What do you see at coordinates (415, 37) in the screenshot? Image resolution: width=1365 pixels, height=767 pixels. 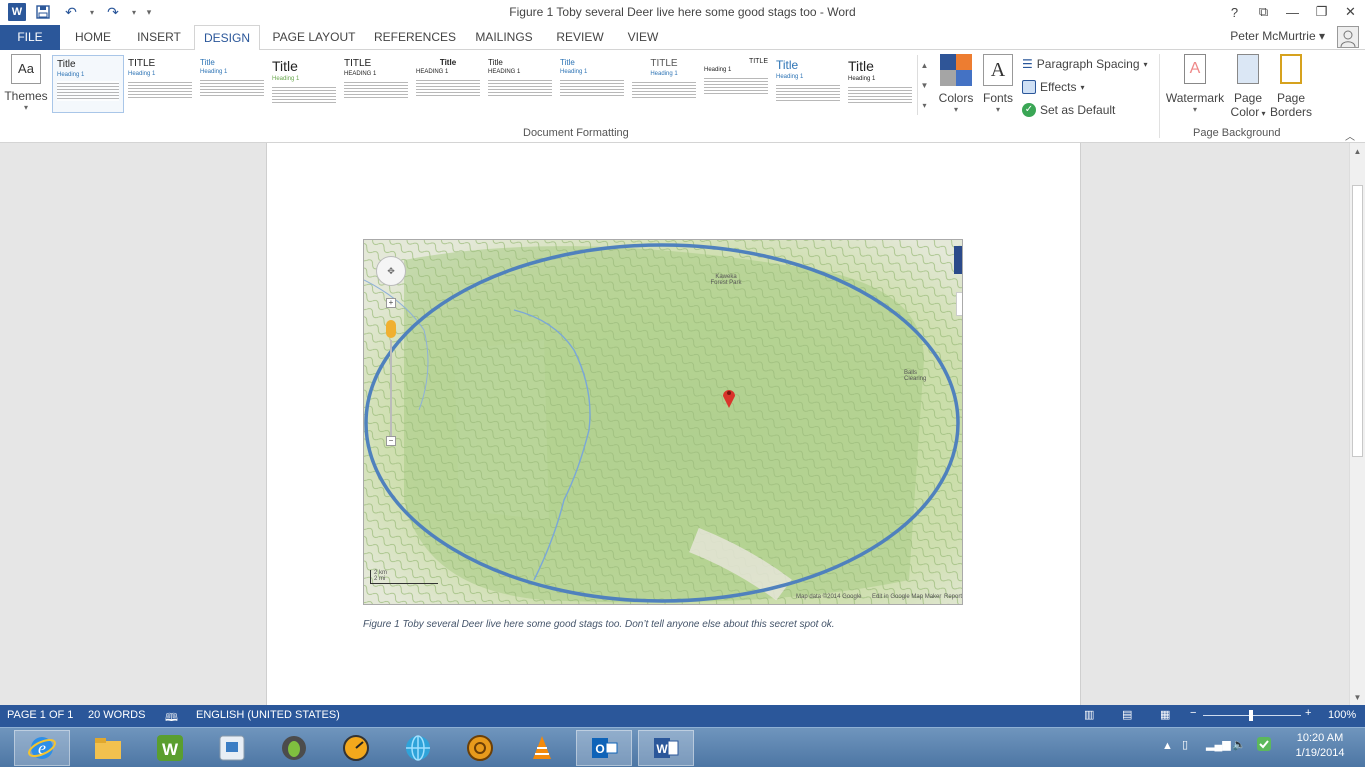 I see `tab-references: REFERENCES` at bounding box center [415, 37].